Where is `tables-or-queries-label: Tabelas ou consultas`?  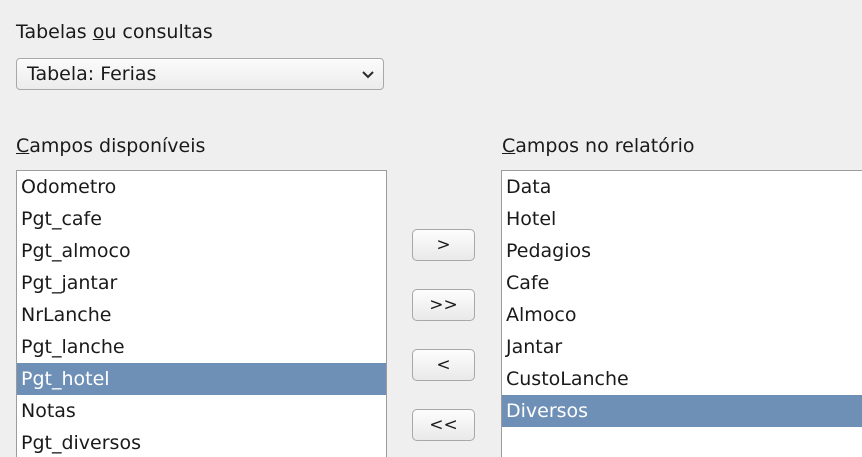 tables-or-queries-label: Tabelas ou consultas is located at coordinates (114, 32).